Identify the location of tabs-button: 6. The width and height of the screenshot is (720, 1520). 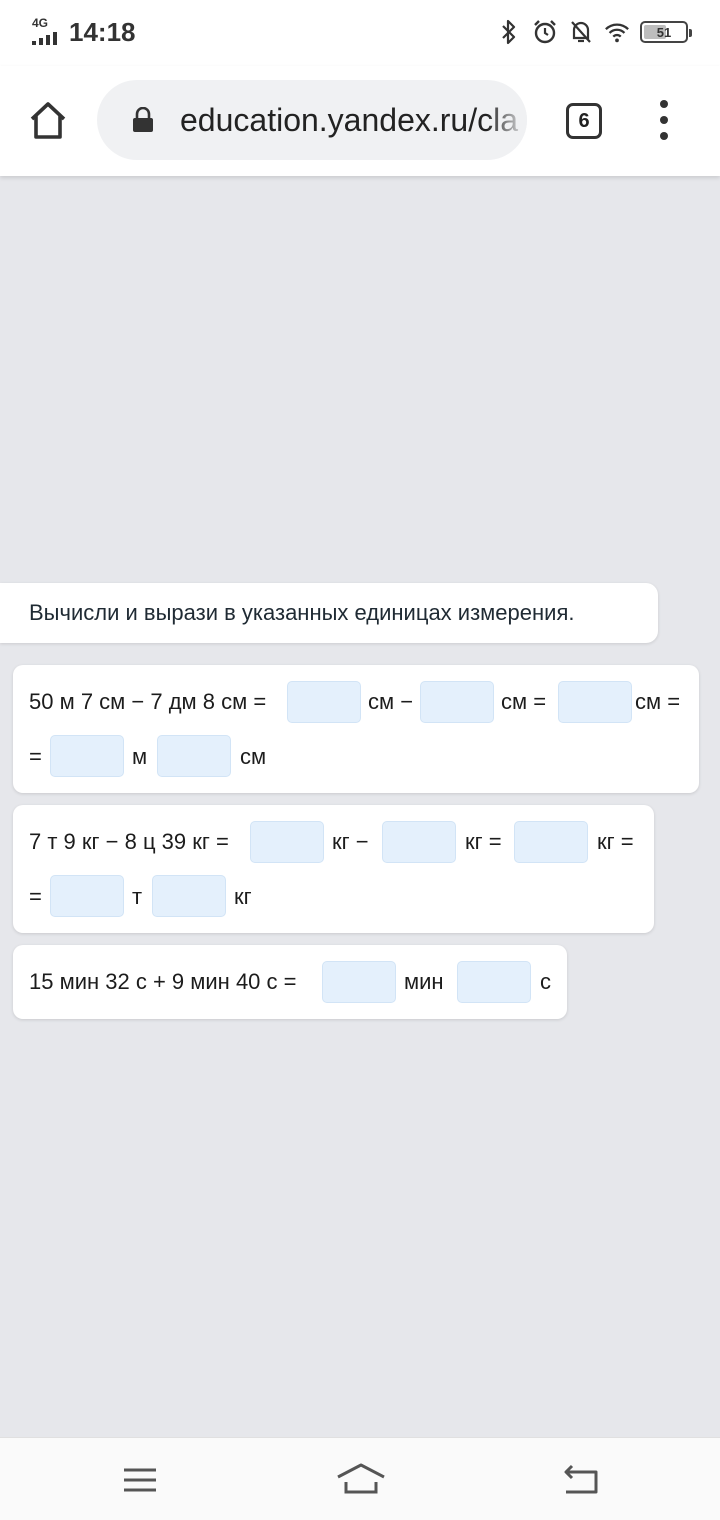
(584, 121).